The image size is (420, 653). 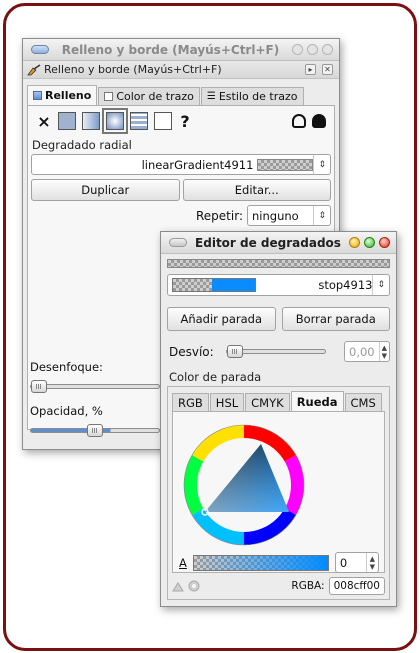 I want to click on stop-select: stop4913 ⇕, so click(x=278, y=285).